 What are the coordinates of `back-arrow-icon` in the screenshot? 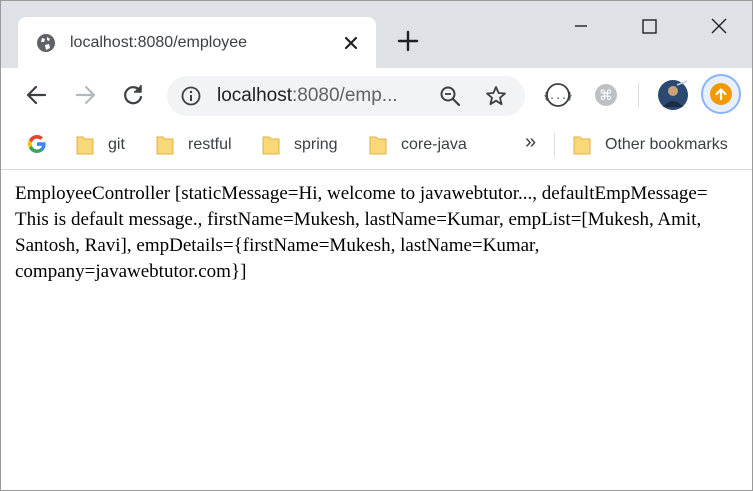 It's located at (37, 95).